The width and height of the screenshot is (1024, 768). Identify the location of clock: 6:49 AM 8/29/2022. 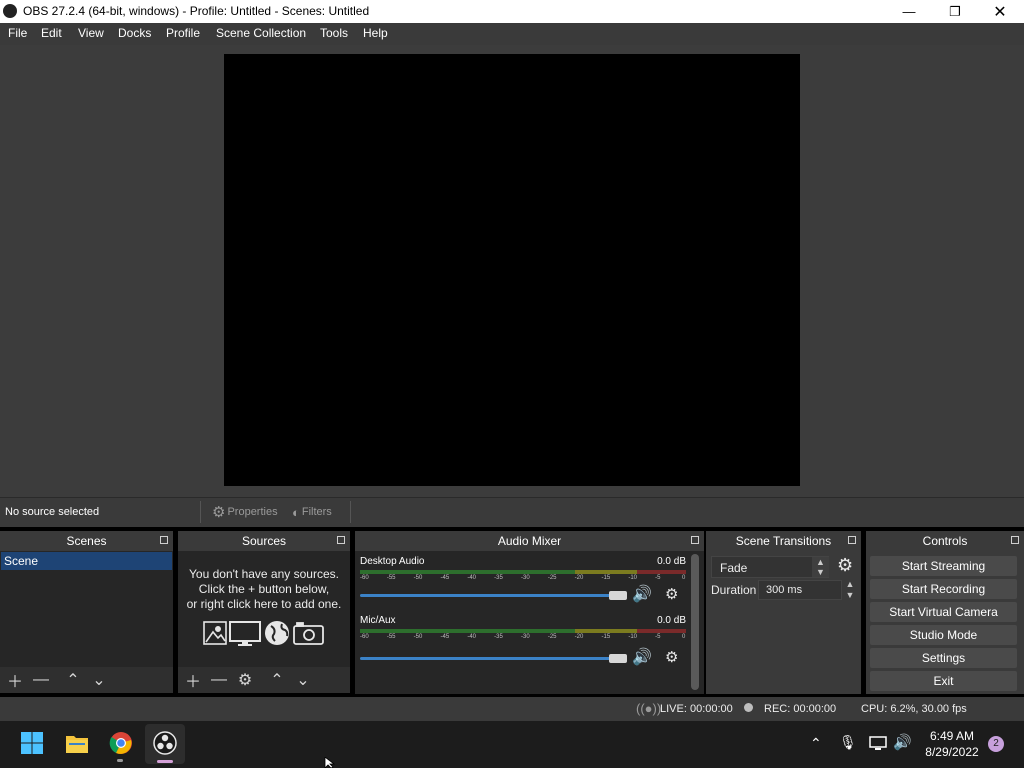
(952, 744).